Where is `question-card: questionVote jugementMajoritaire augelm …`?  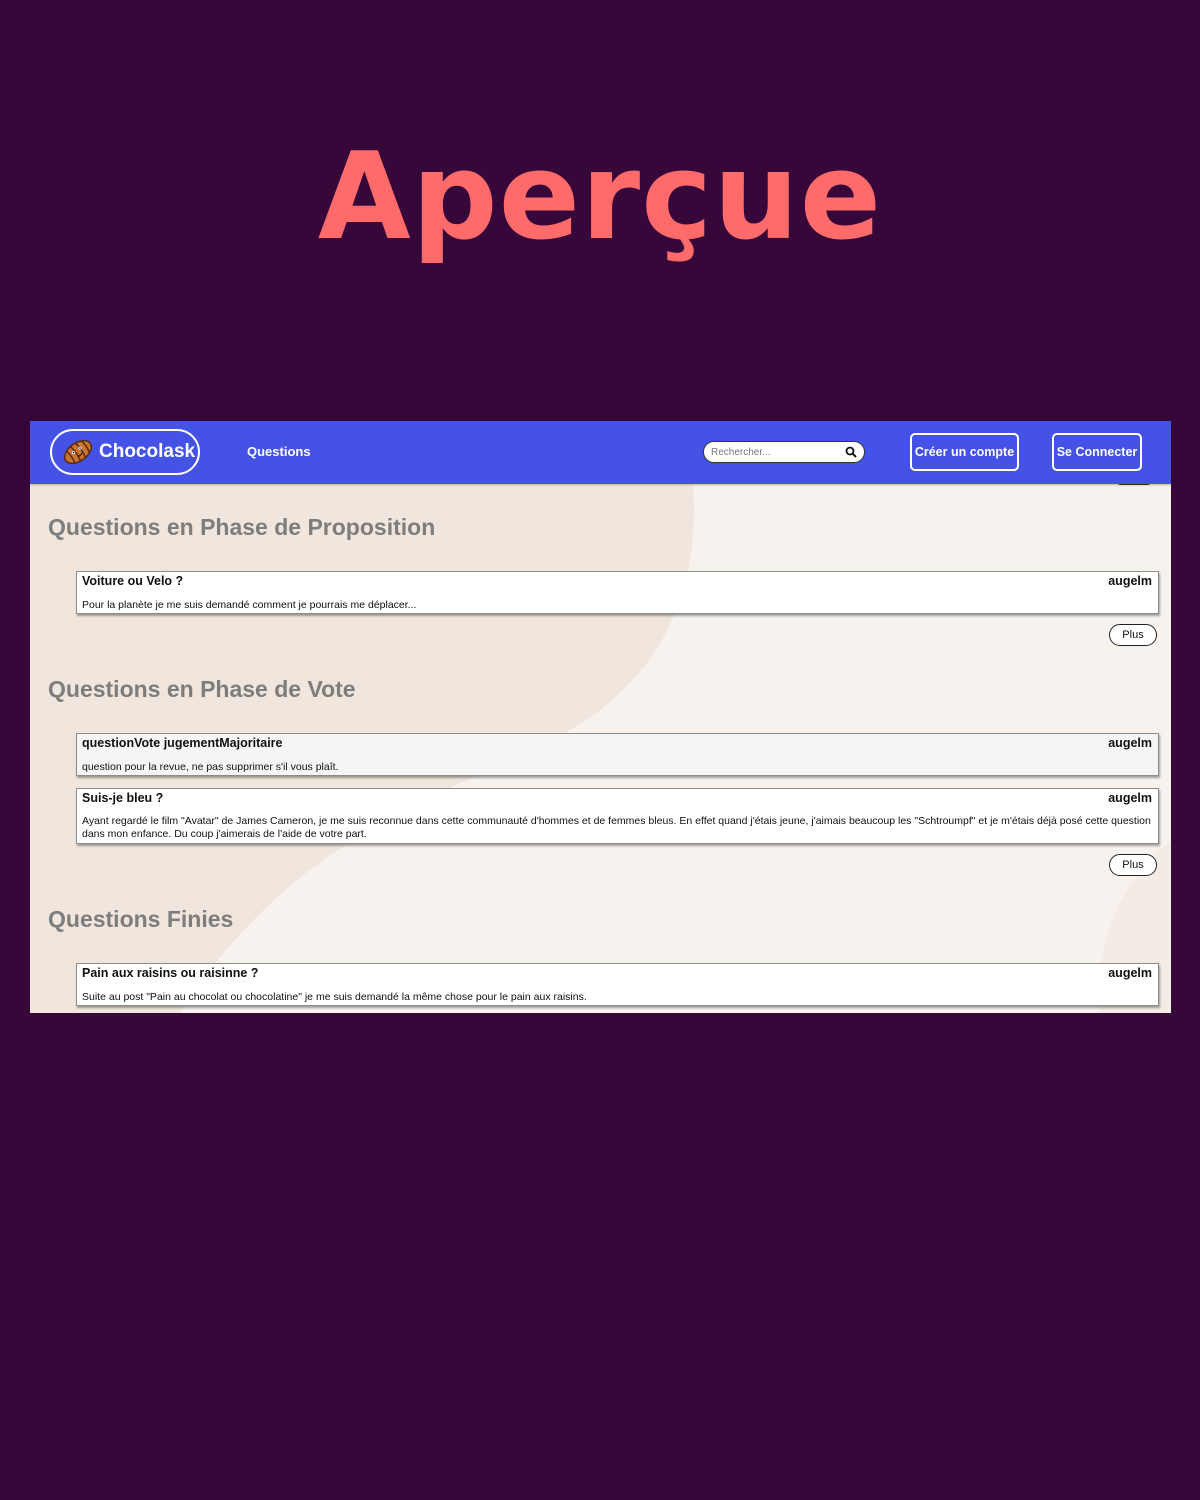 question-card: questionVote jugementMajoritaire augelm … is located at coordinates (617, 754).